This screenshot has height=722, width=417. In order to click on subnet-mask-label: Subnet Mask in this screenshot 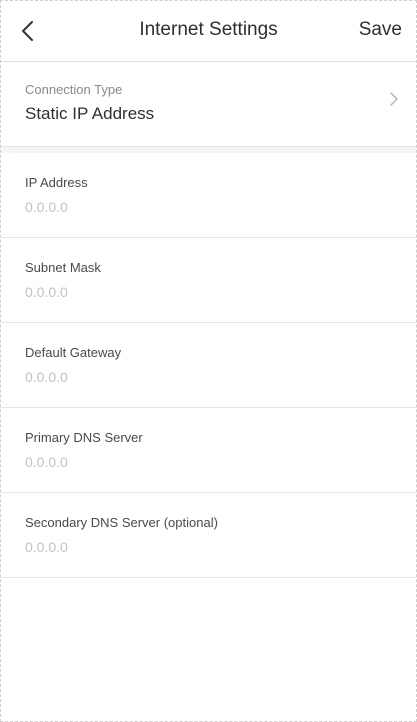, I will do `click(63, 267)`.